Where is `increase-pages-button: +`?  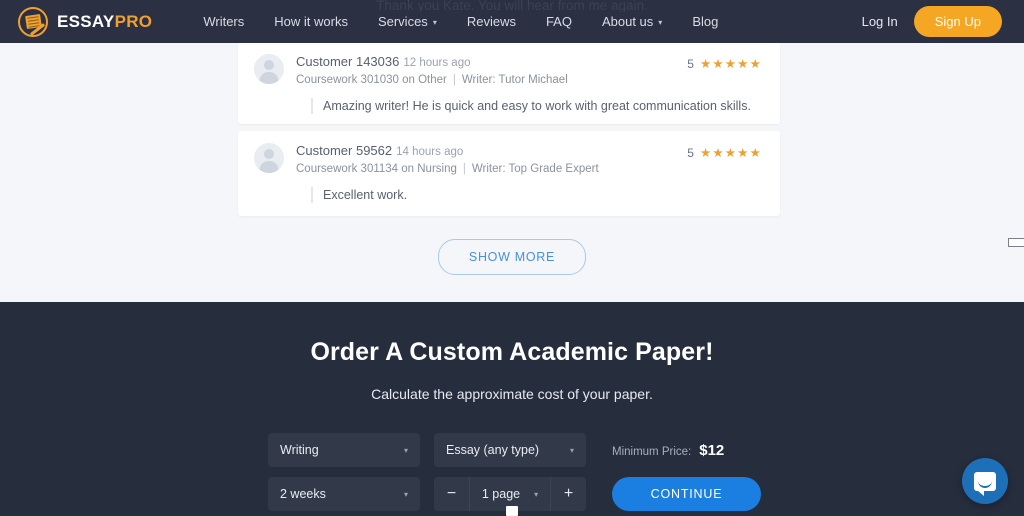
increase-pages-button: + is located at coordinates (568, 494).